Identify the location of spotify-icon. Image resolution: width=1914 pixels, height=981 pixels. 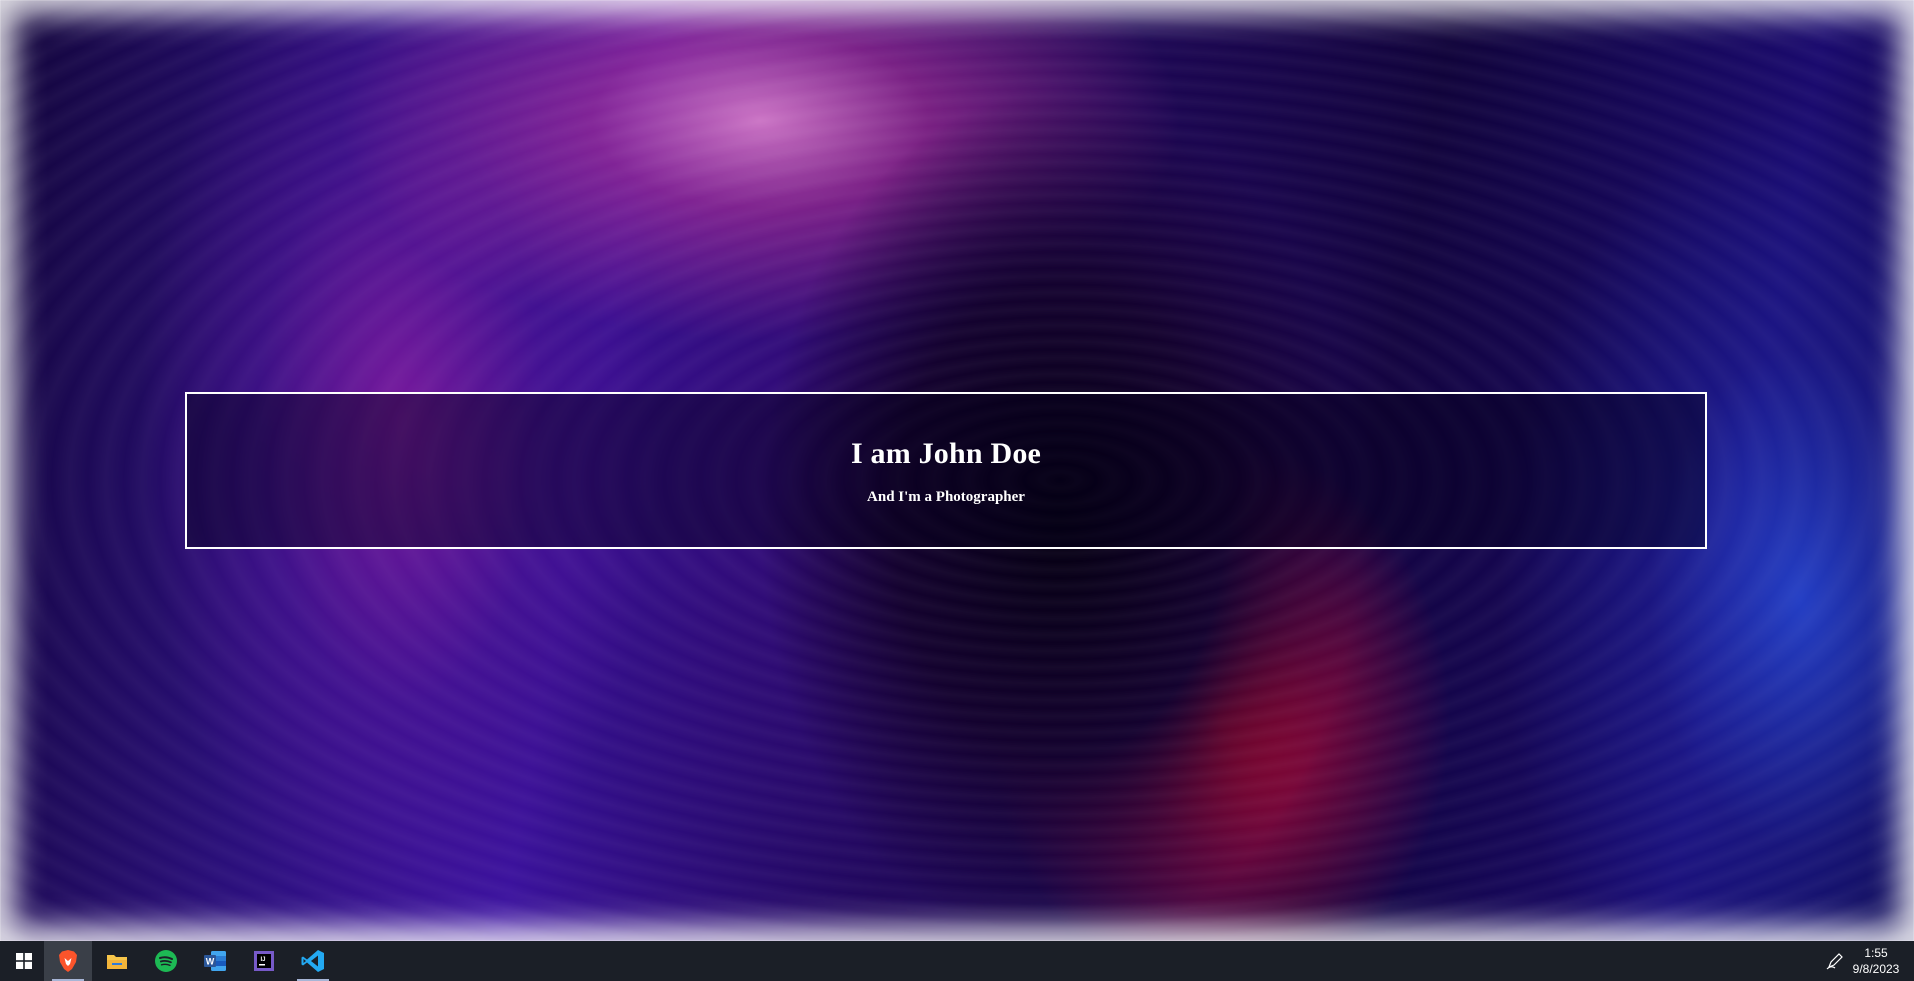
(166, 961).